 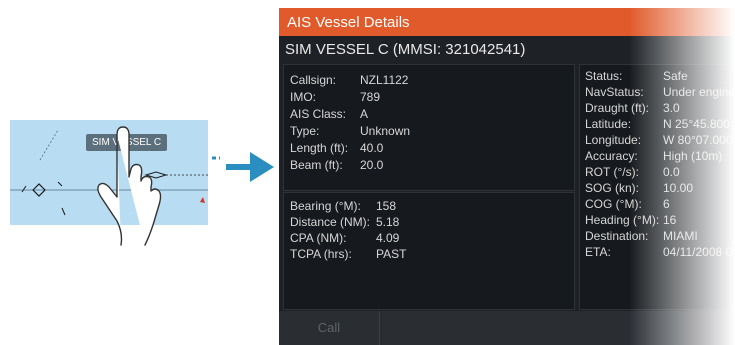 What do you see at coordinates (612, 188) in the screenshot?
I see `field-label: SOG (kn):` at bounding box center [612, 188].